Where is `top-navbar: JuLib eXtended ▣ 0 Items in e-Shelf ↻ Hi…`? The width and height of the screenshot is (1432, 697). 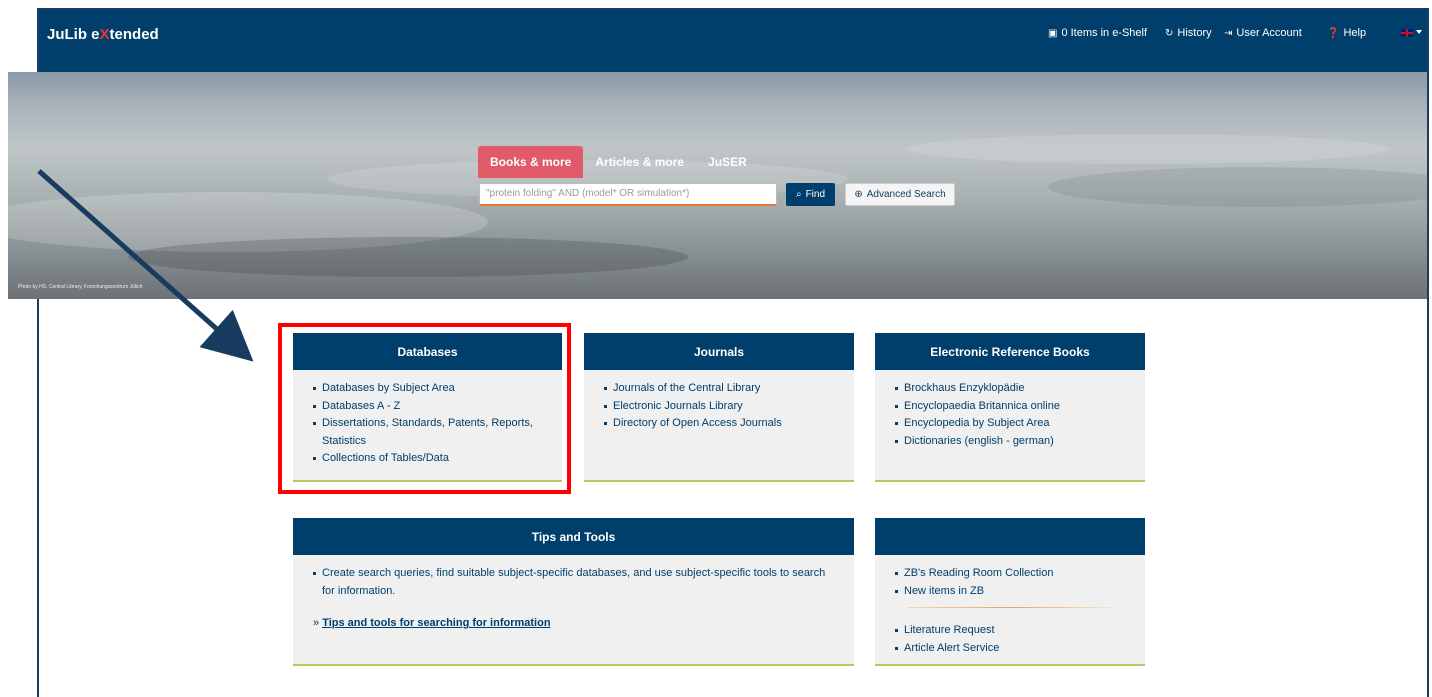 top-navbar: JuLib eXtended ▣ 0 Items in e-Shelf ↻ Hi… is located at coordinates (733, 41).